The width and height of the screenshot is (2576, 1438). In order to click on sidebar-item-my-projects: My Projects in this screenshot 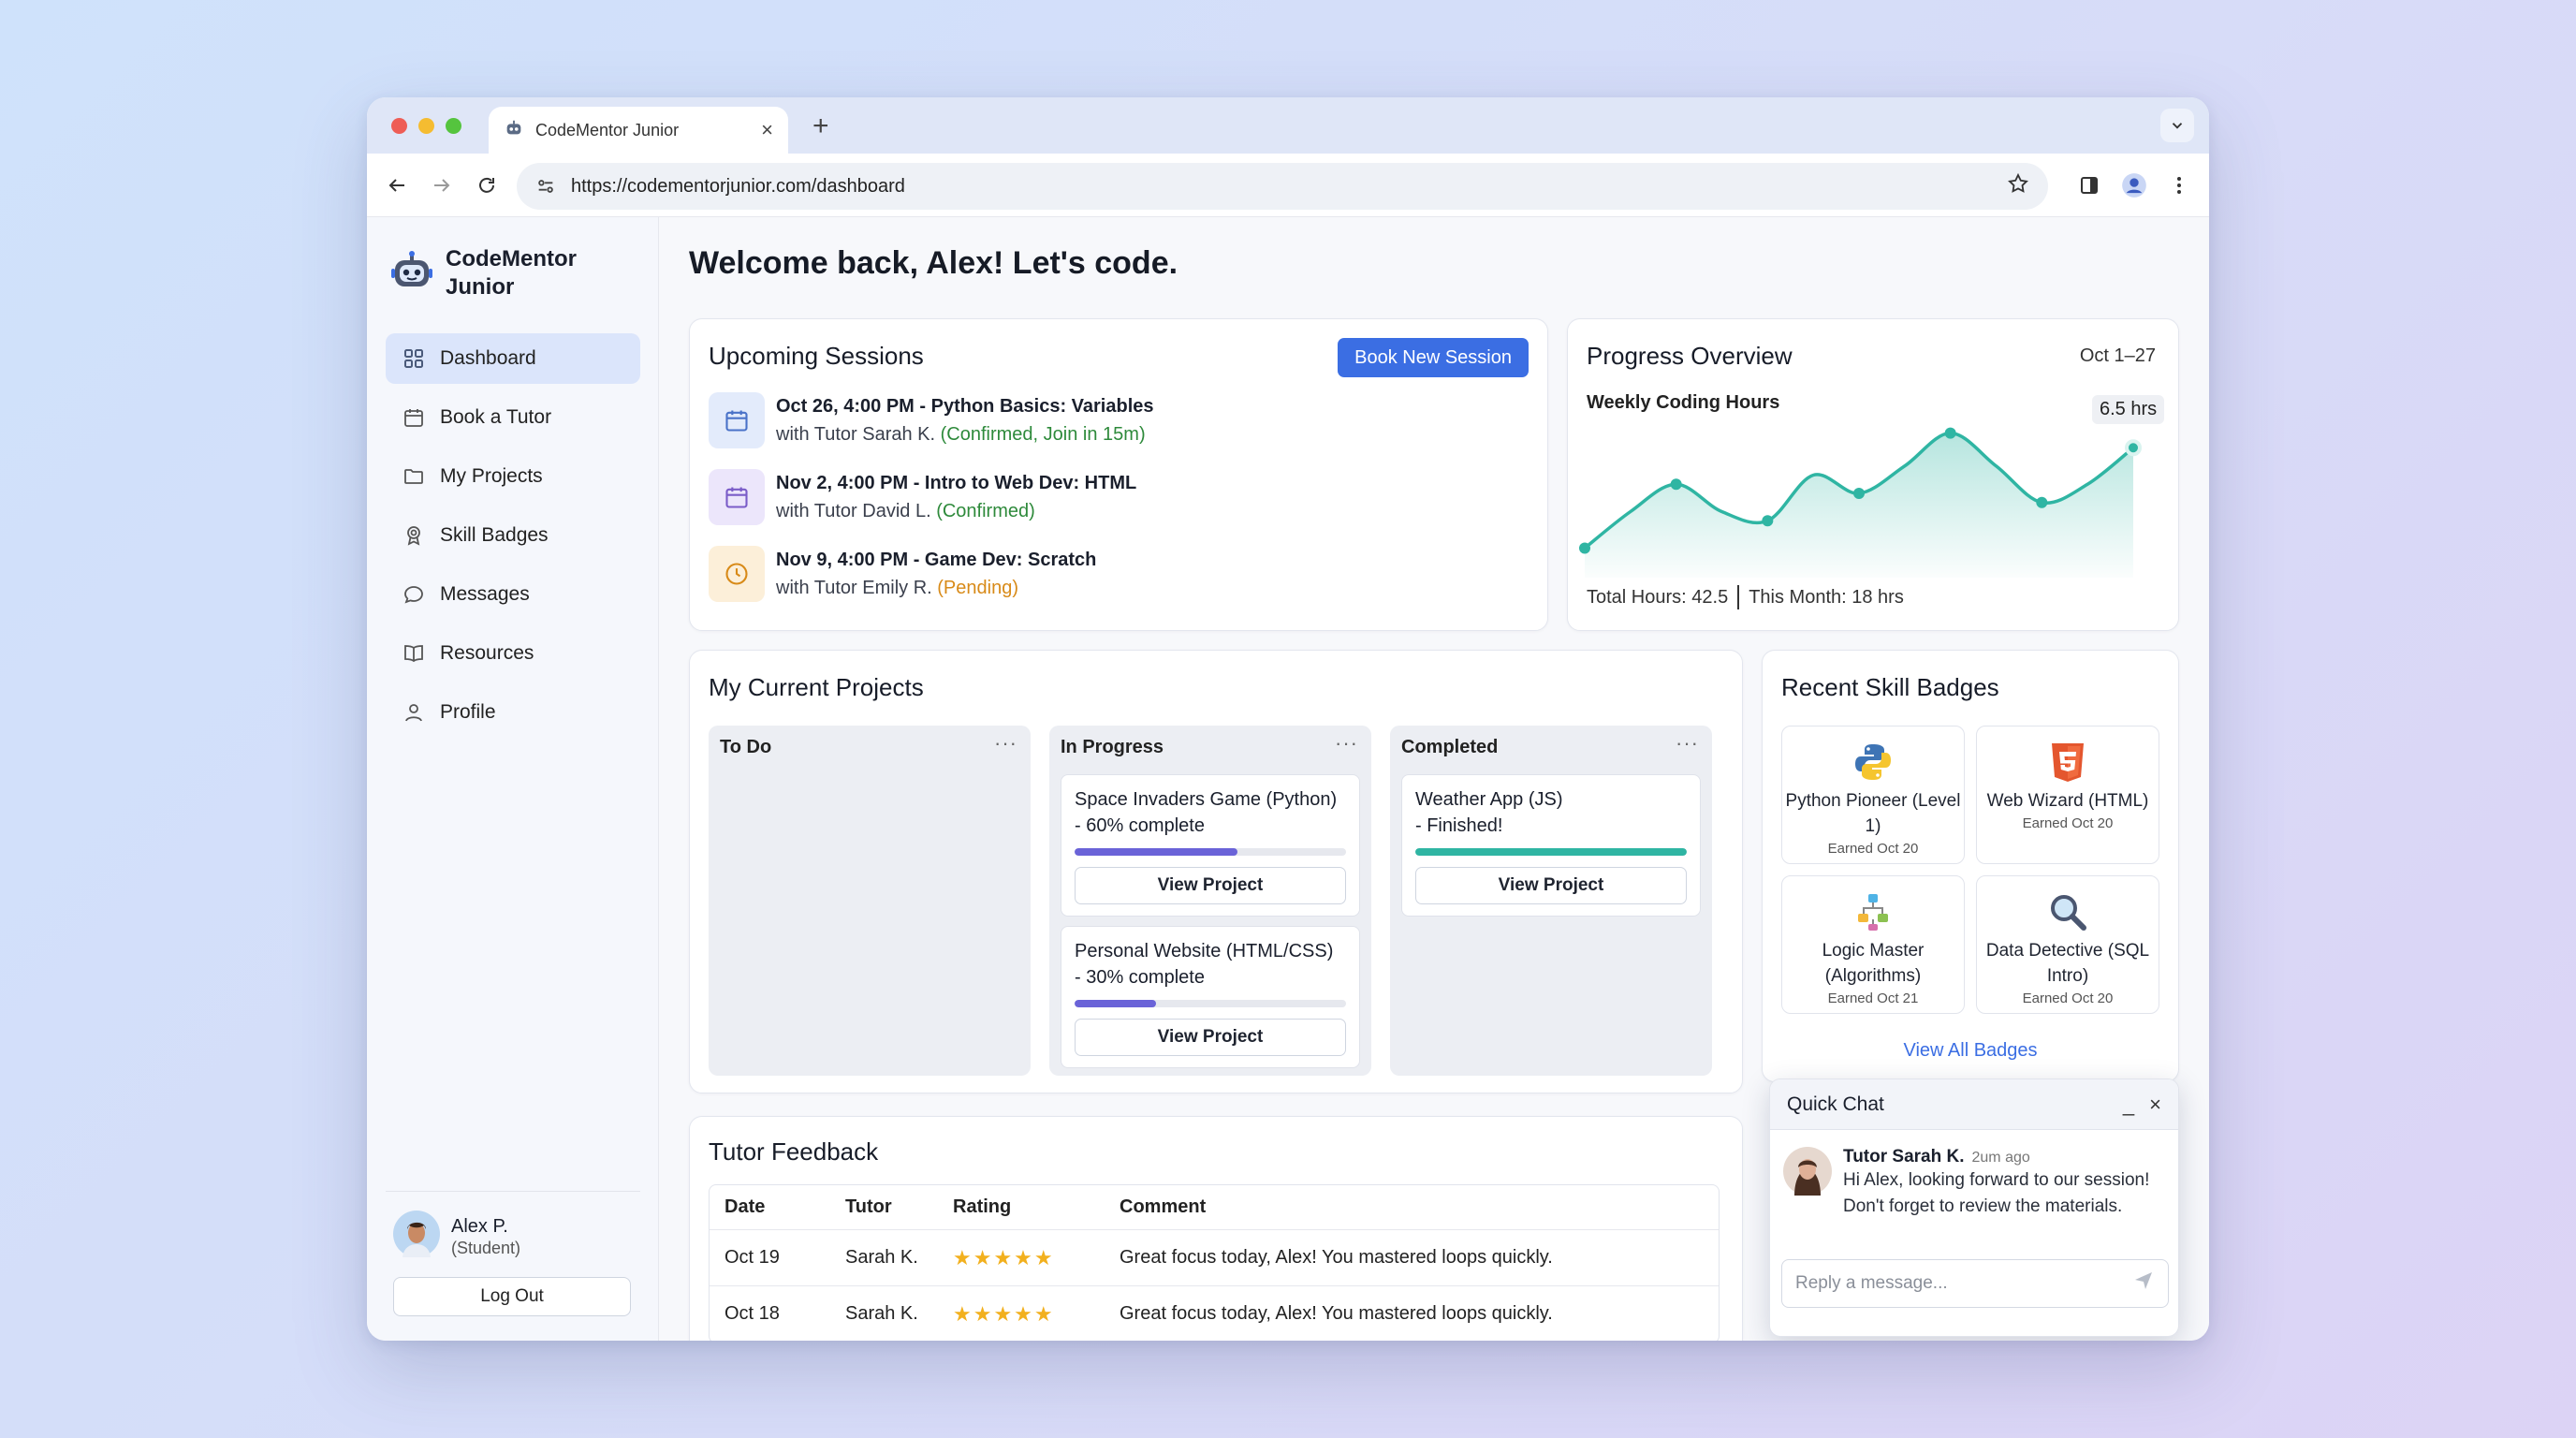, I will do `click(513, 476)`.